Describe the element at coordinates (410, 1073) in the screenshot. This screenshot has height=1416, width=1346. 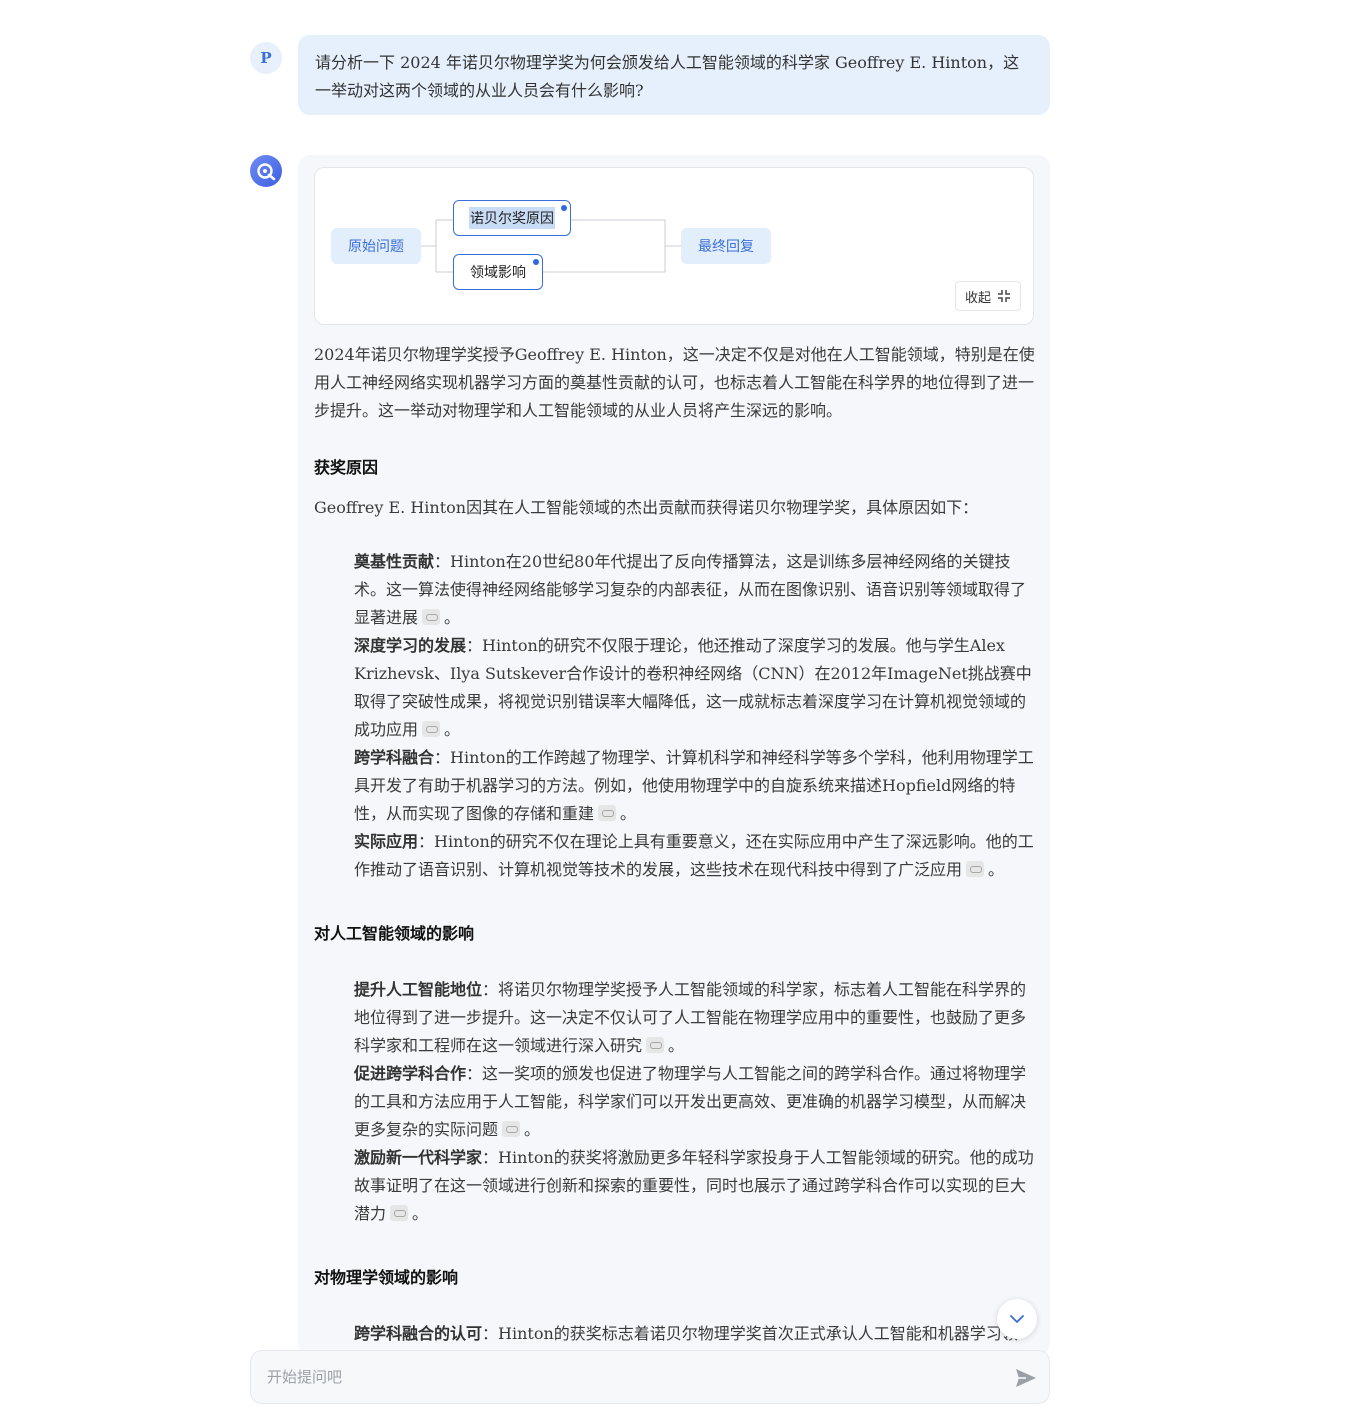
I see `item-label: 促进跨学科合作` at that location.